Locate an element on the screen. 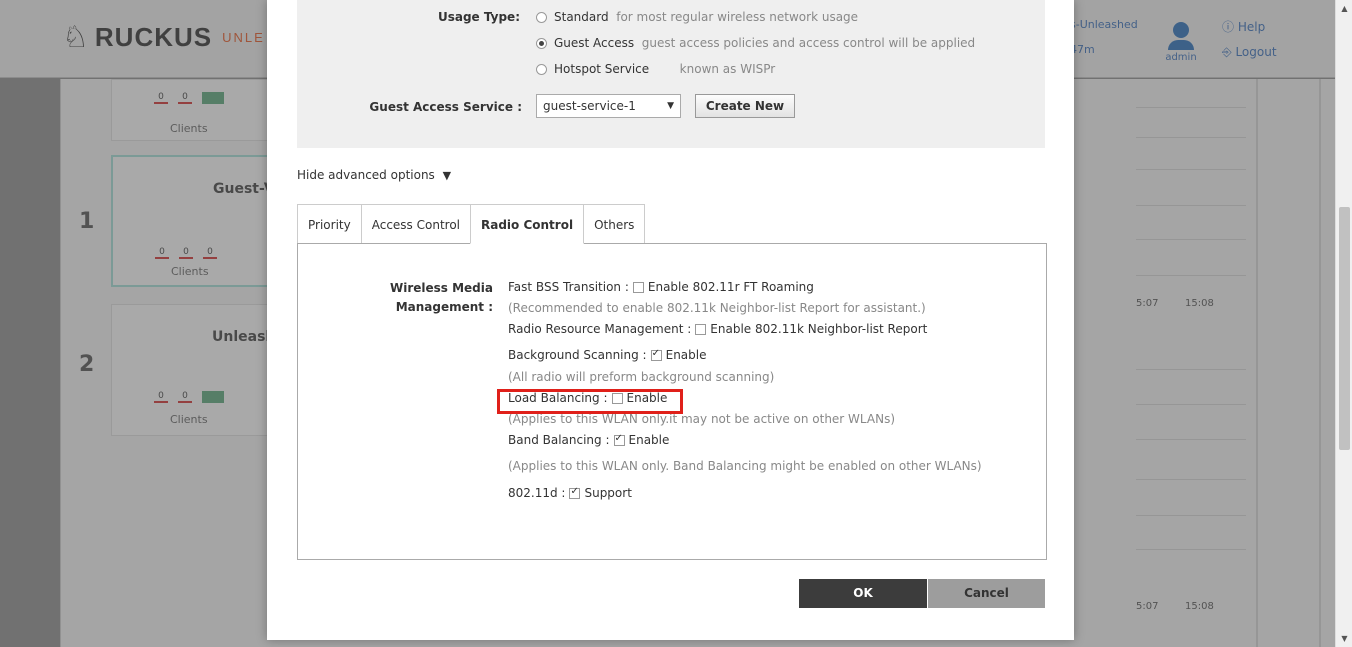  dropdown-arrow-icon: ▼ is located at coordinates (670, 106).